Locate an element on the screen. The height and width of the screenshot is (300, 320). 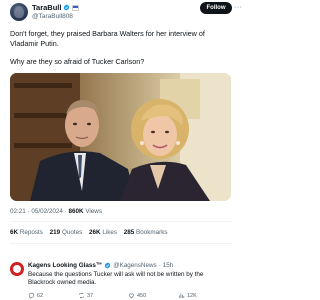
stat-count: 285 is located at coordinates (129, 232).